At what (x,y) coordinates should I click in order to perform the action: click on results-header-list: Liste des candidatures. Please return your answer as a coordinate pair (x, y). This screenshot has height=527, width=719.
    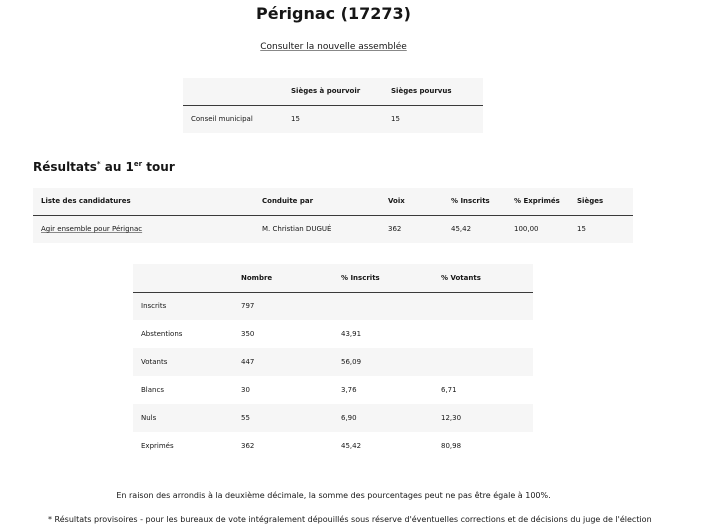
    Looking at the image, I should click on (86, 201).